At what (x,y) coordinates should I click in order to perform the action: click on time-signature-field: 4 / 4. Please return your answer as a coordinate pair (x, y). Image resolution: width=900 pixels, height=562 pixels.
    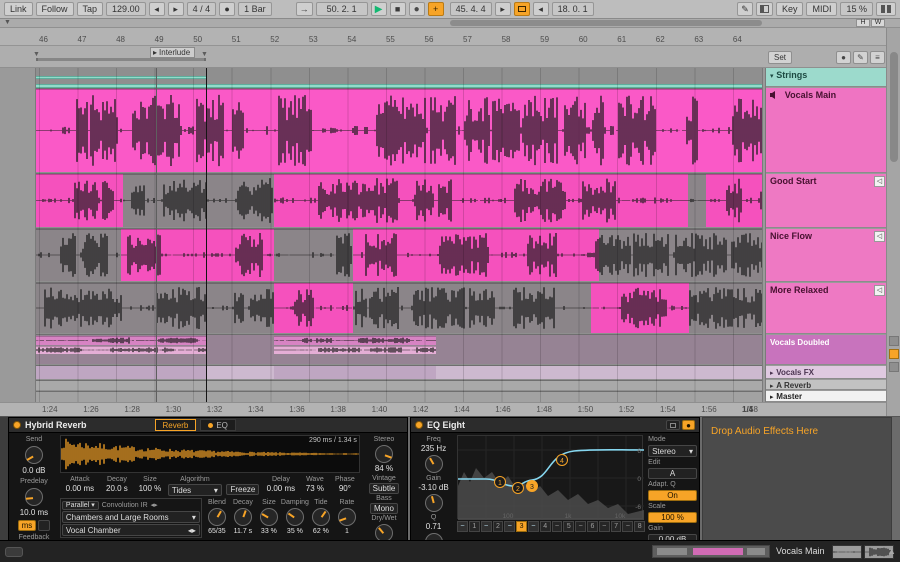
    Looking at the image, I should click on (201, 9).